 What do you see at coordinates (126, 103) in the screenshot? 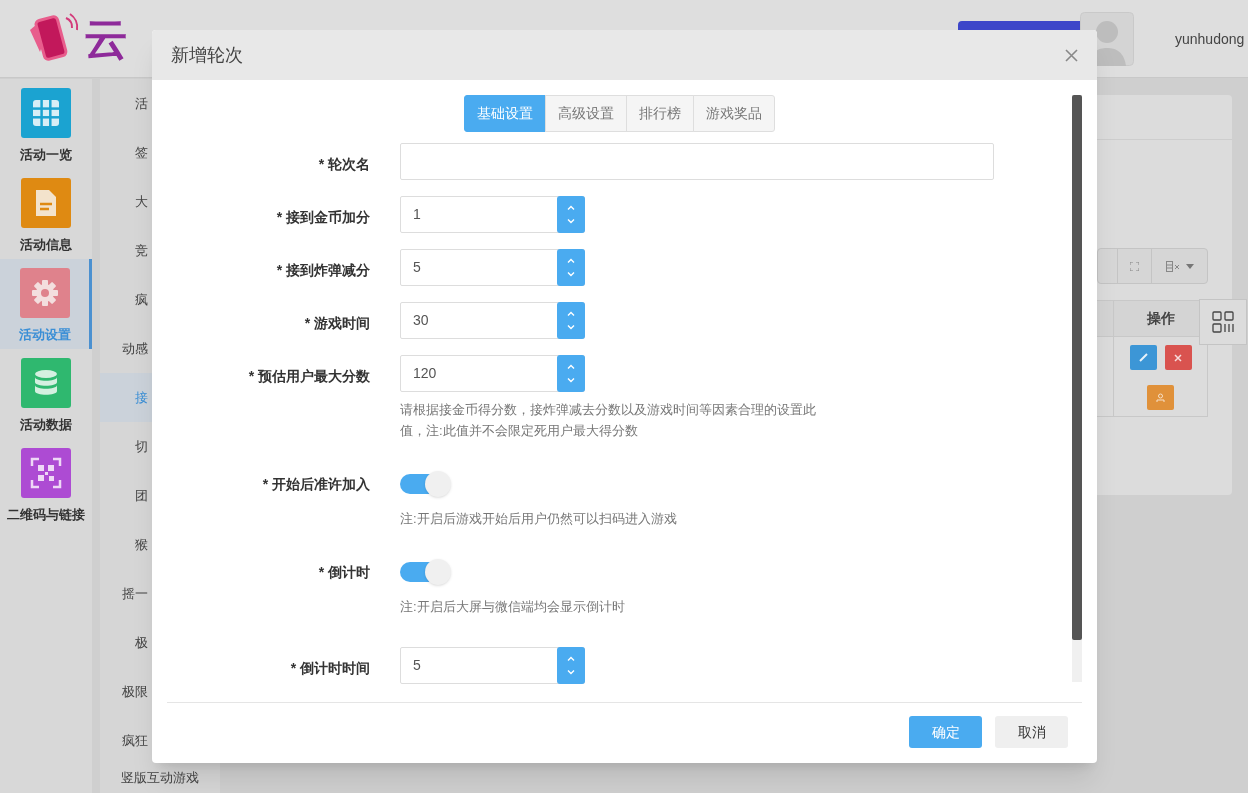
I see `submenu-item: 活` at bounding box center [126, 103].